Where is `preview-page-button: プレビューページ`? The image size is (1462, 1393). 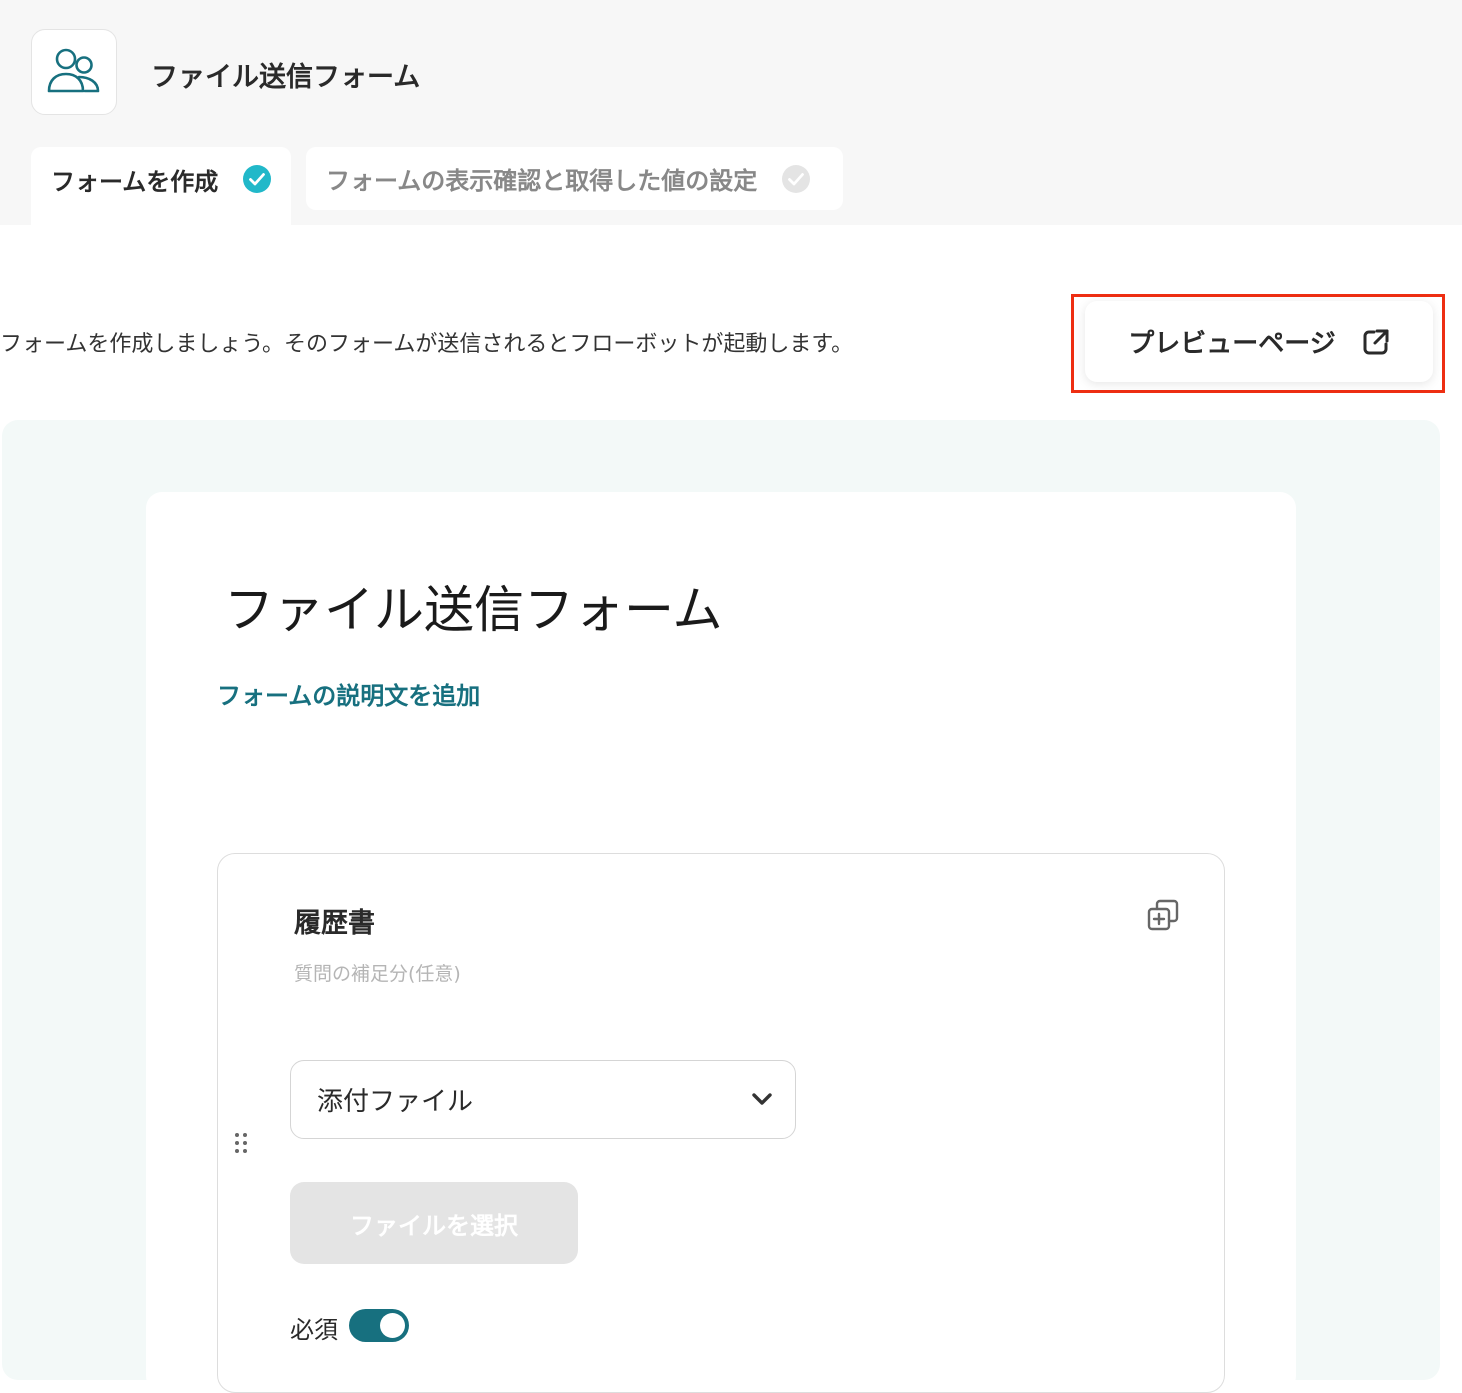
preview-page-button: プレビューページ is located at coordinates (1259, 341).